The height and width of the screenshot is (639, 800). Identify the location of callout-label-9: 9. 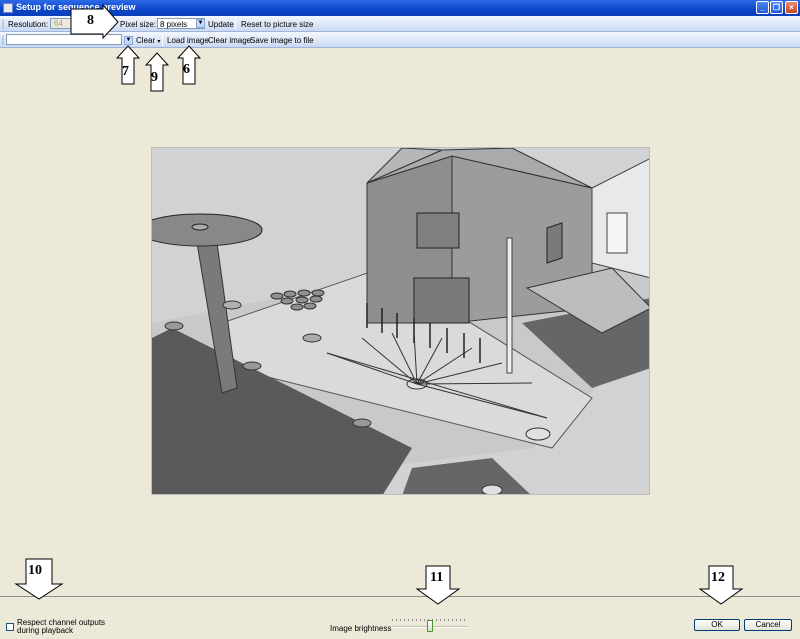
(154, 77).